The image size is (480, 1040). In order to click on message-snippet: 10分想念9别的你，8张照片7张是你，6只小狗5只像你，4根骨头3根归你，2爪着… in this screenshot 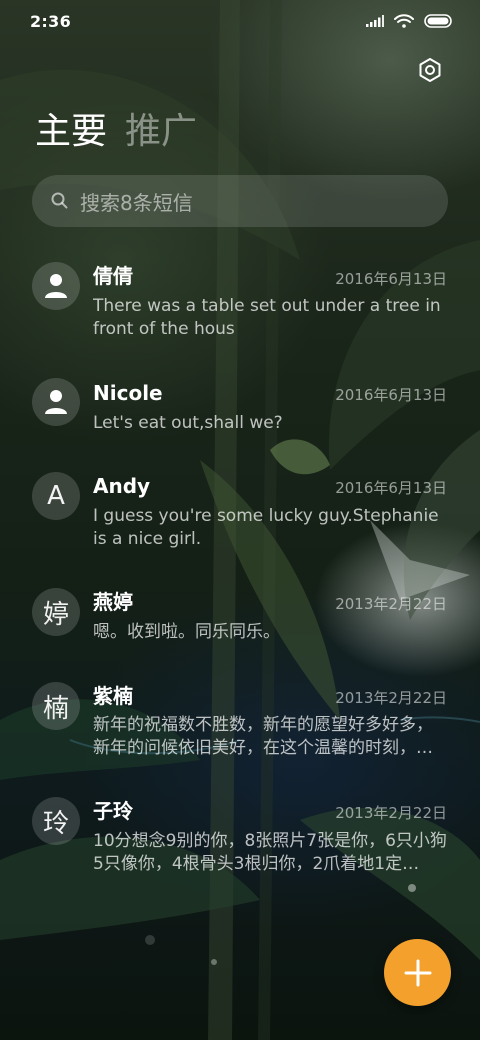, I will do `click(270, 852)`.